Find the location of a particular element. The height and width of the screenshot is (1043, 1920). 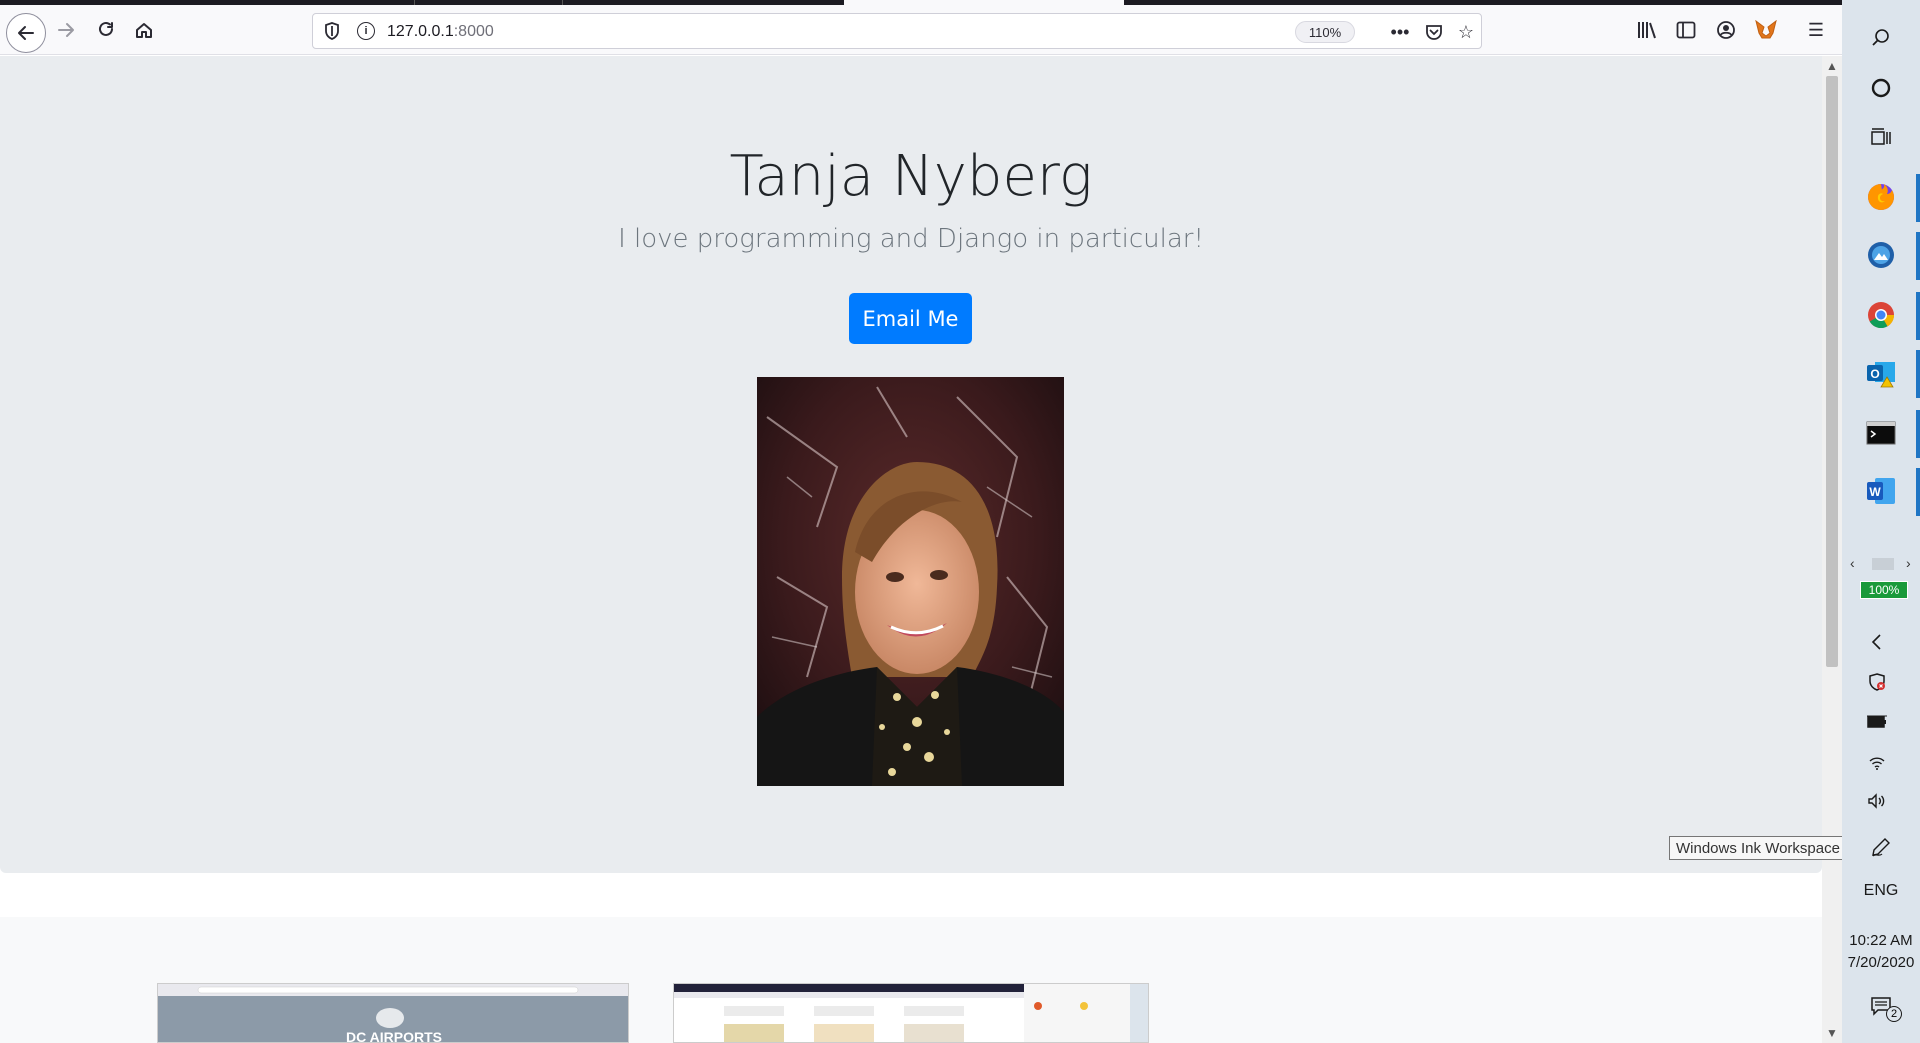

profile-photo is located at coordinates (910, 581).